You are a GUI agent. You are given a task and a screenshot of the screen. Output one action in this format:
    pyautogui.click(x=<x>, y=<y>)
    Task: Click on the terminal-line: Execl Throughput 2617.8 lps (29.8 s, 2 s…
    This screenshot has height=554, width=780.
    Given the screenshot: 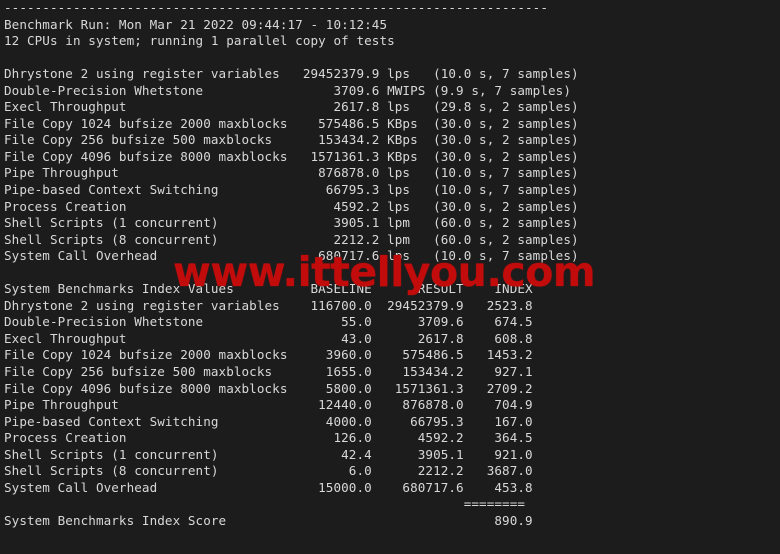 What is the action you would take?
    pyautogui.click(x=291, y=107)
    